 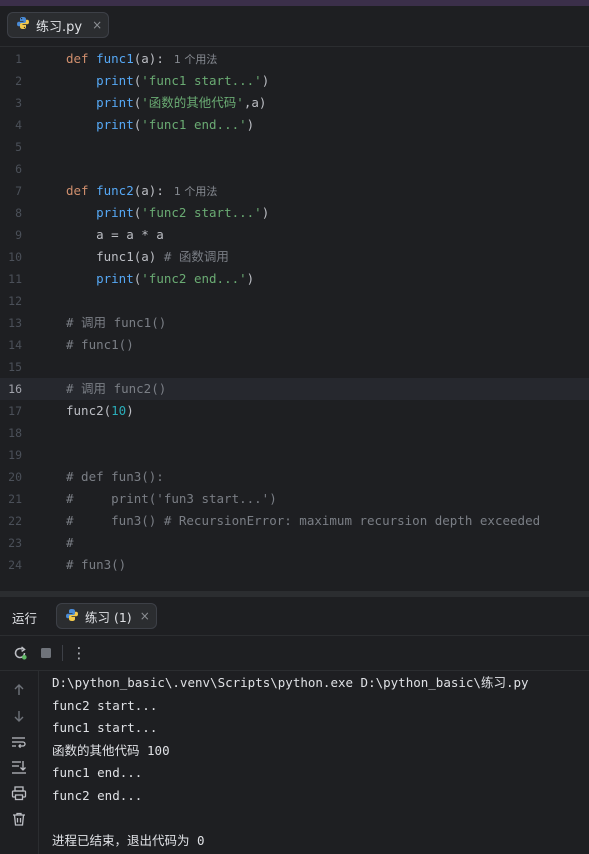 I want to click on code-line: 3 print('函数的其他代码',a), so click(x=294, y=103).